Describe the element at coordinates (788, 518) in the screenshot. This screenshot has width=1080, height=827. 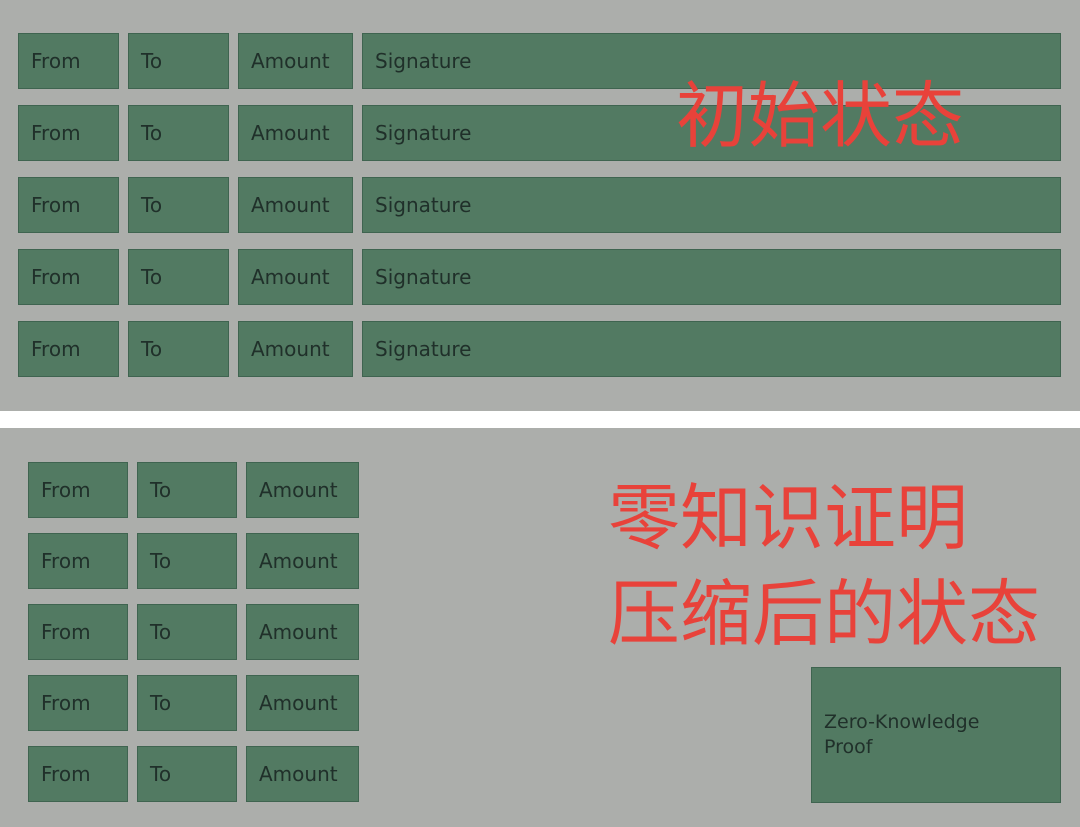
I see `compressed-caption-line1: 零知识证明` at that location.